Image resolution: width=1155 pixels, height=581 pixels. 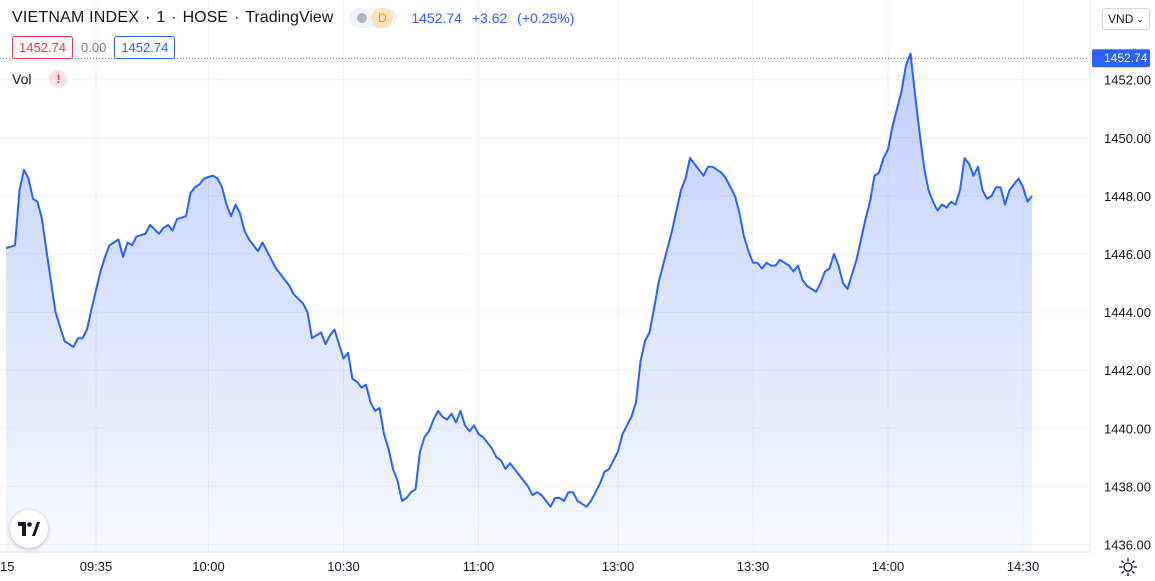 I want to click on last-price-text: 1452.74, so click(x=436, y=18).